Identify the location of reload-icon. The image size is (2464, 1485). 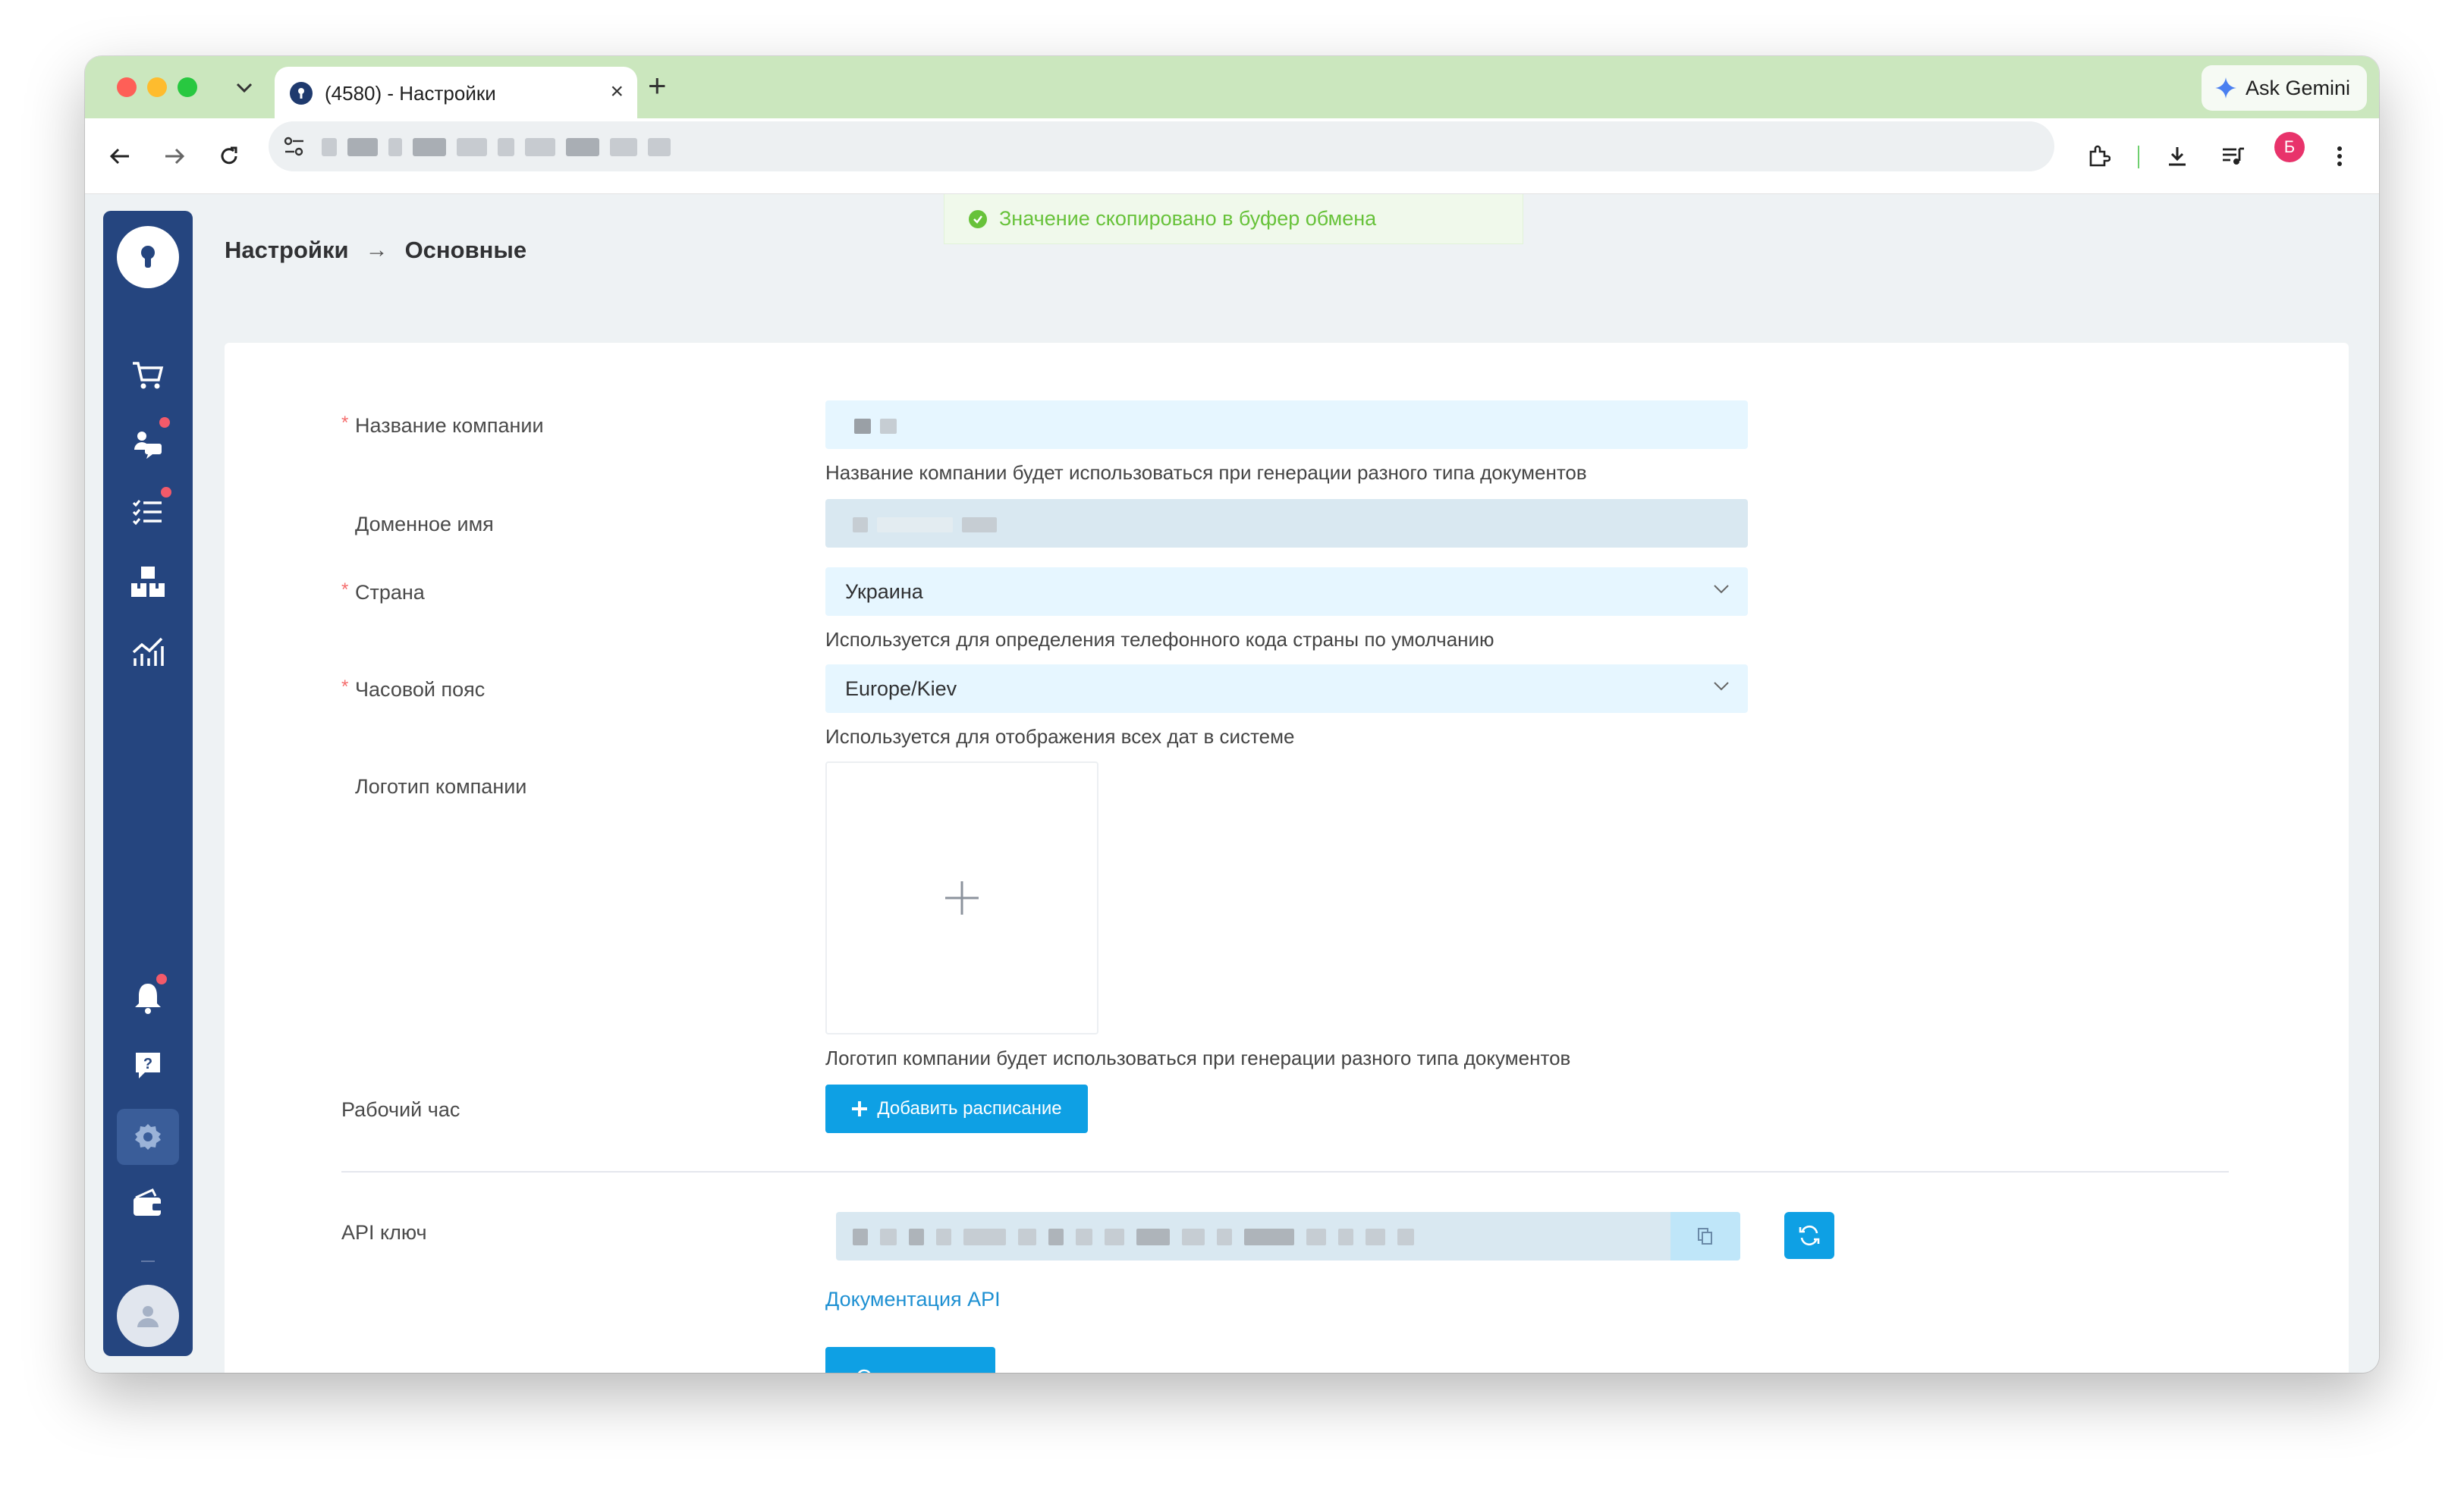
(229, 155).